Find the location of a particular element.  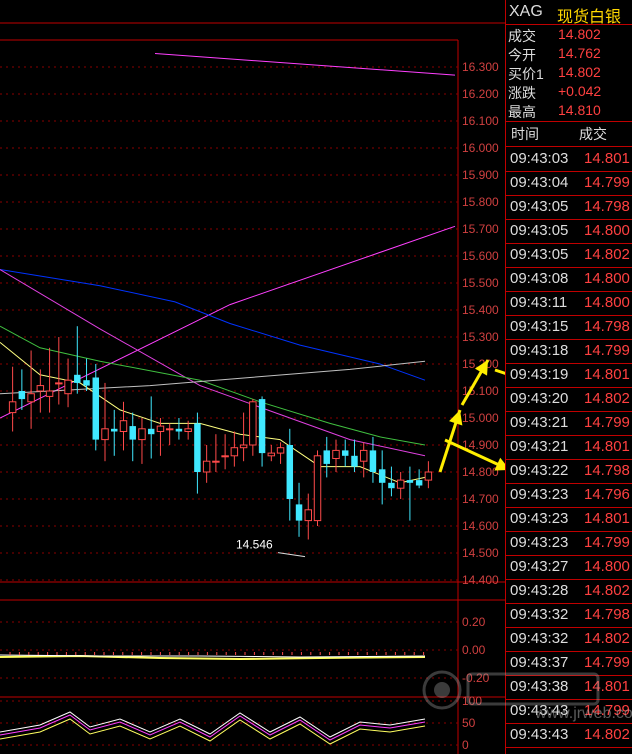

tick-time: 09:43:18 is located at coordinates (539, 350).